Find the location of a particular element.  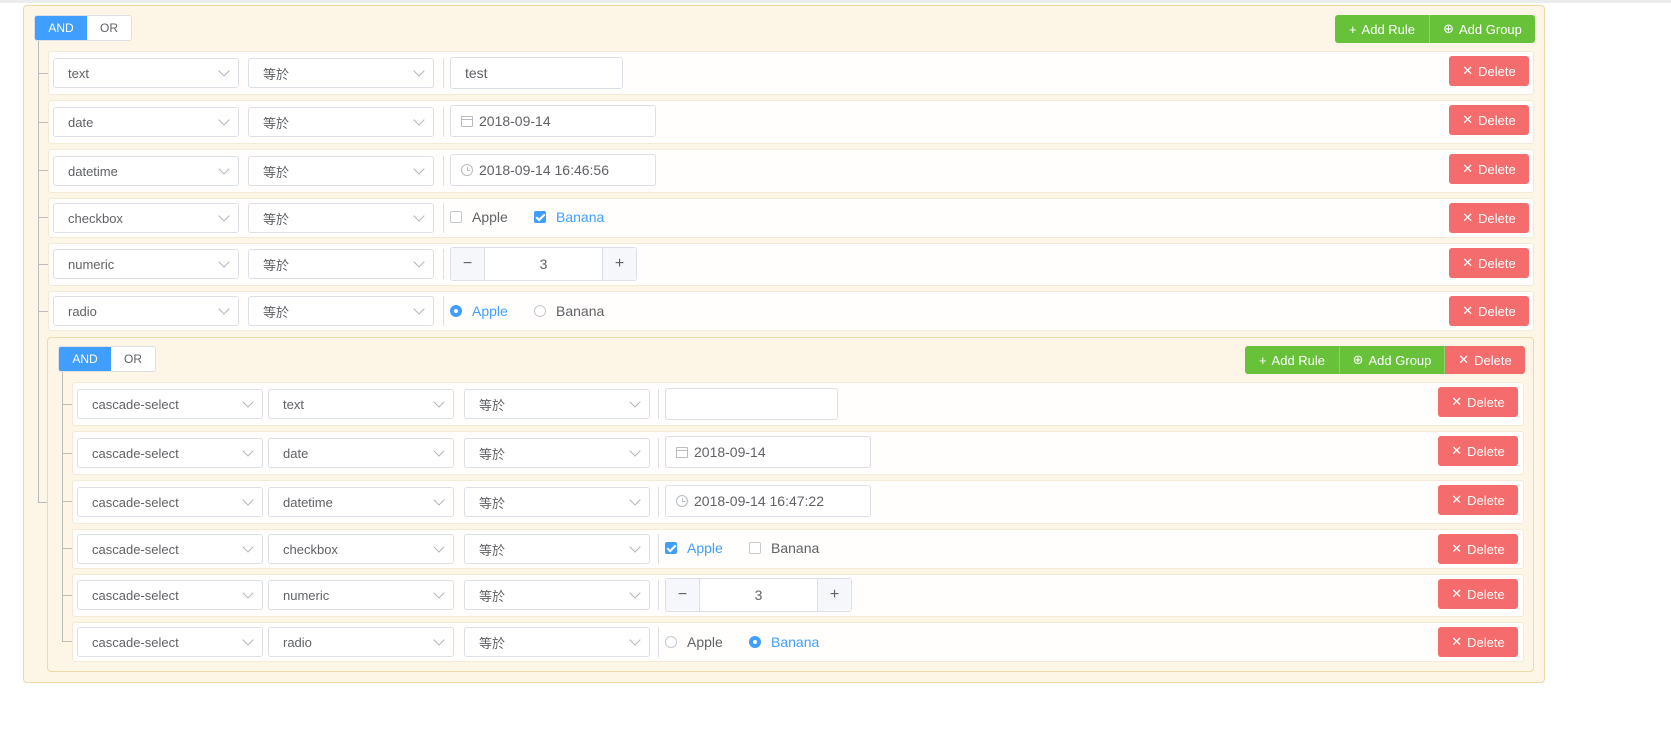

clock-icon is located at coordinates (467, 170).